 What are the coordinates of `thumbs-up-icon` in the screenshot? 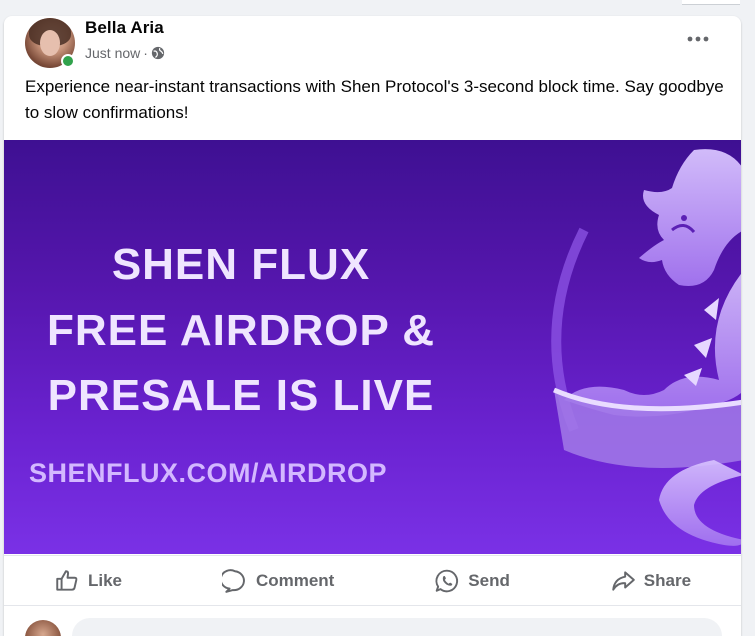 It's located at (67, 580).